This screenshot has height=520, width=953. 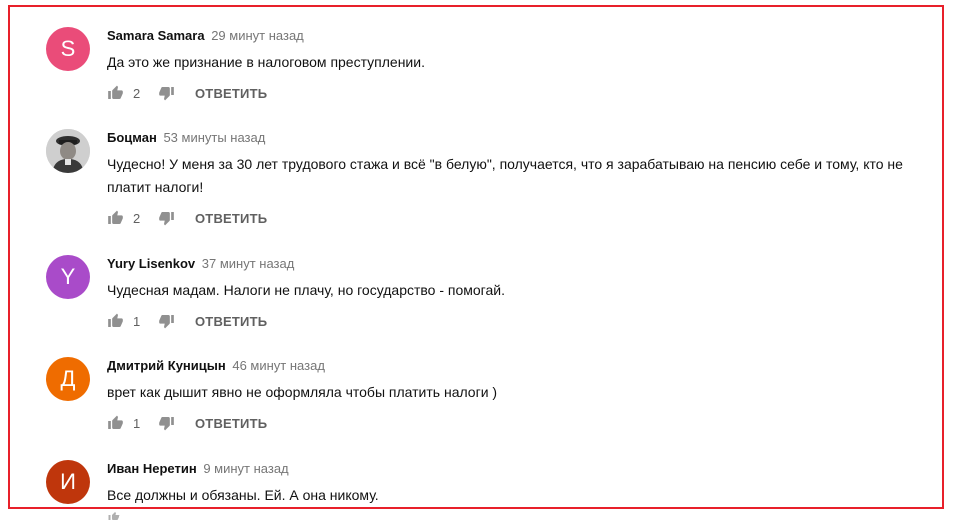 I want to click on comment-meta: Yury Lisenkov 37 минут назад, so click(x=521, y=264).